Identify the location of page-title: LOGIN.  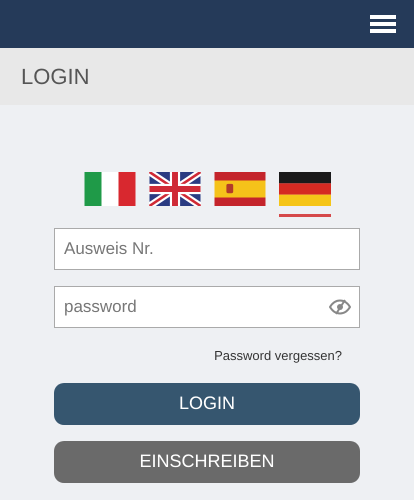
(55, 77).